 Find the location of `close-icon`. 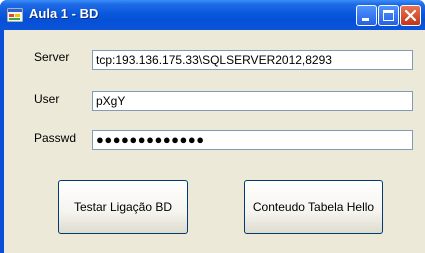

close-icon is located at coordinates (410, 15).